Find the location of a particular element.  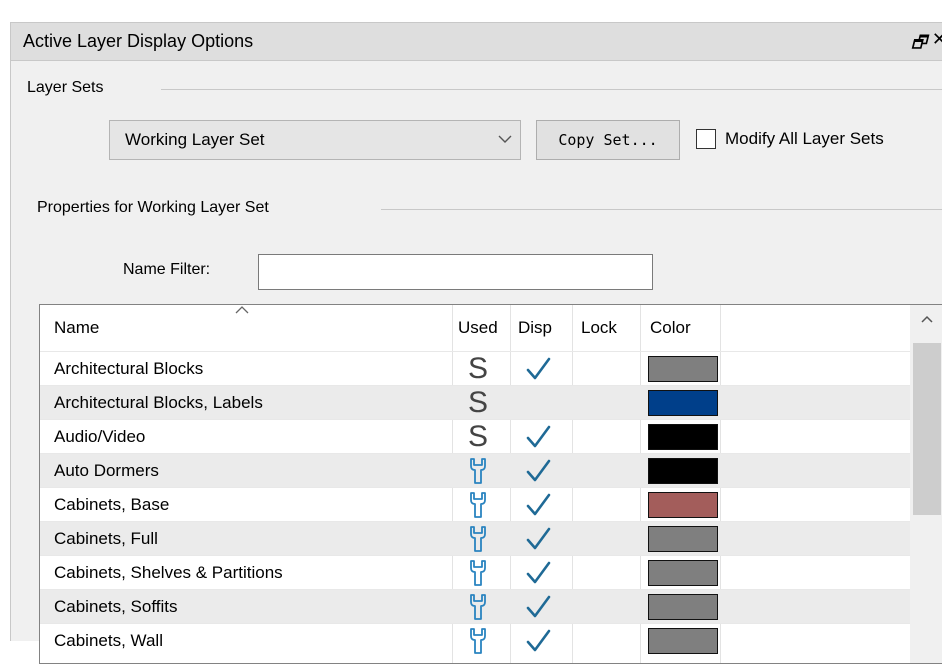

layer-name: Cabinets, Soffits is located at coordinates (116, 606).